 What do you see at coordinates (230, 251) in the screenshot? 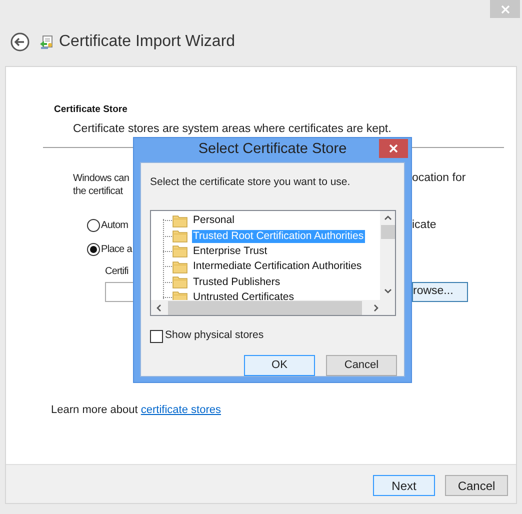
I see `store-item: Enterprise Trust` at bounding box center [230, 251].